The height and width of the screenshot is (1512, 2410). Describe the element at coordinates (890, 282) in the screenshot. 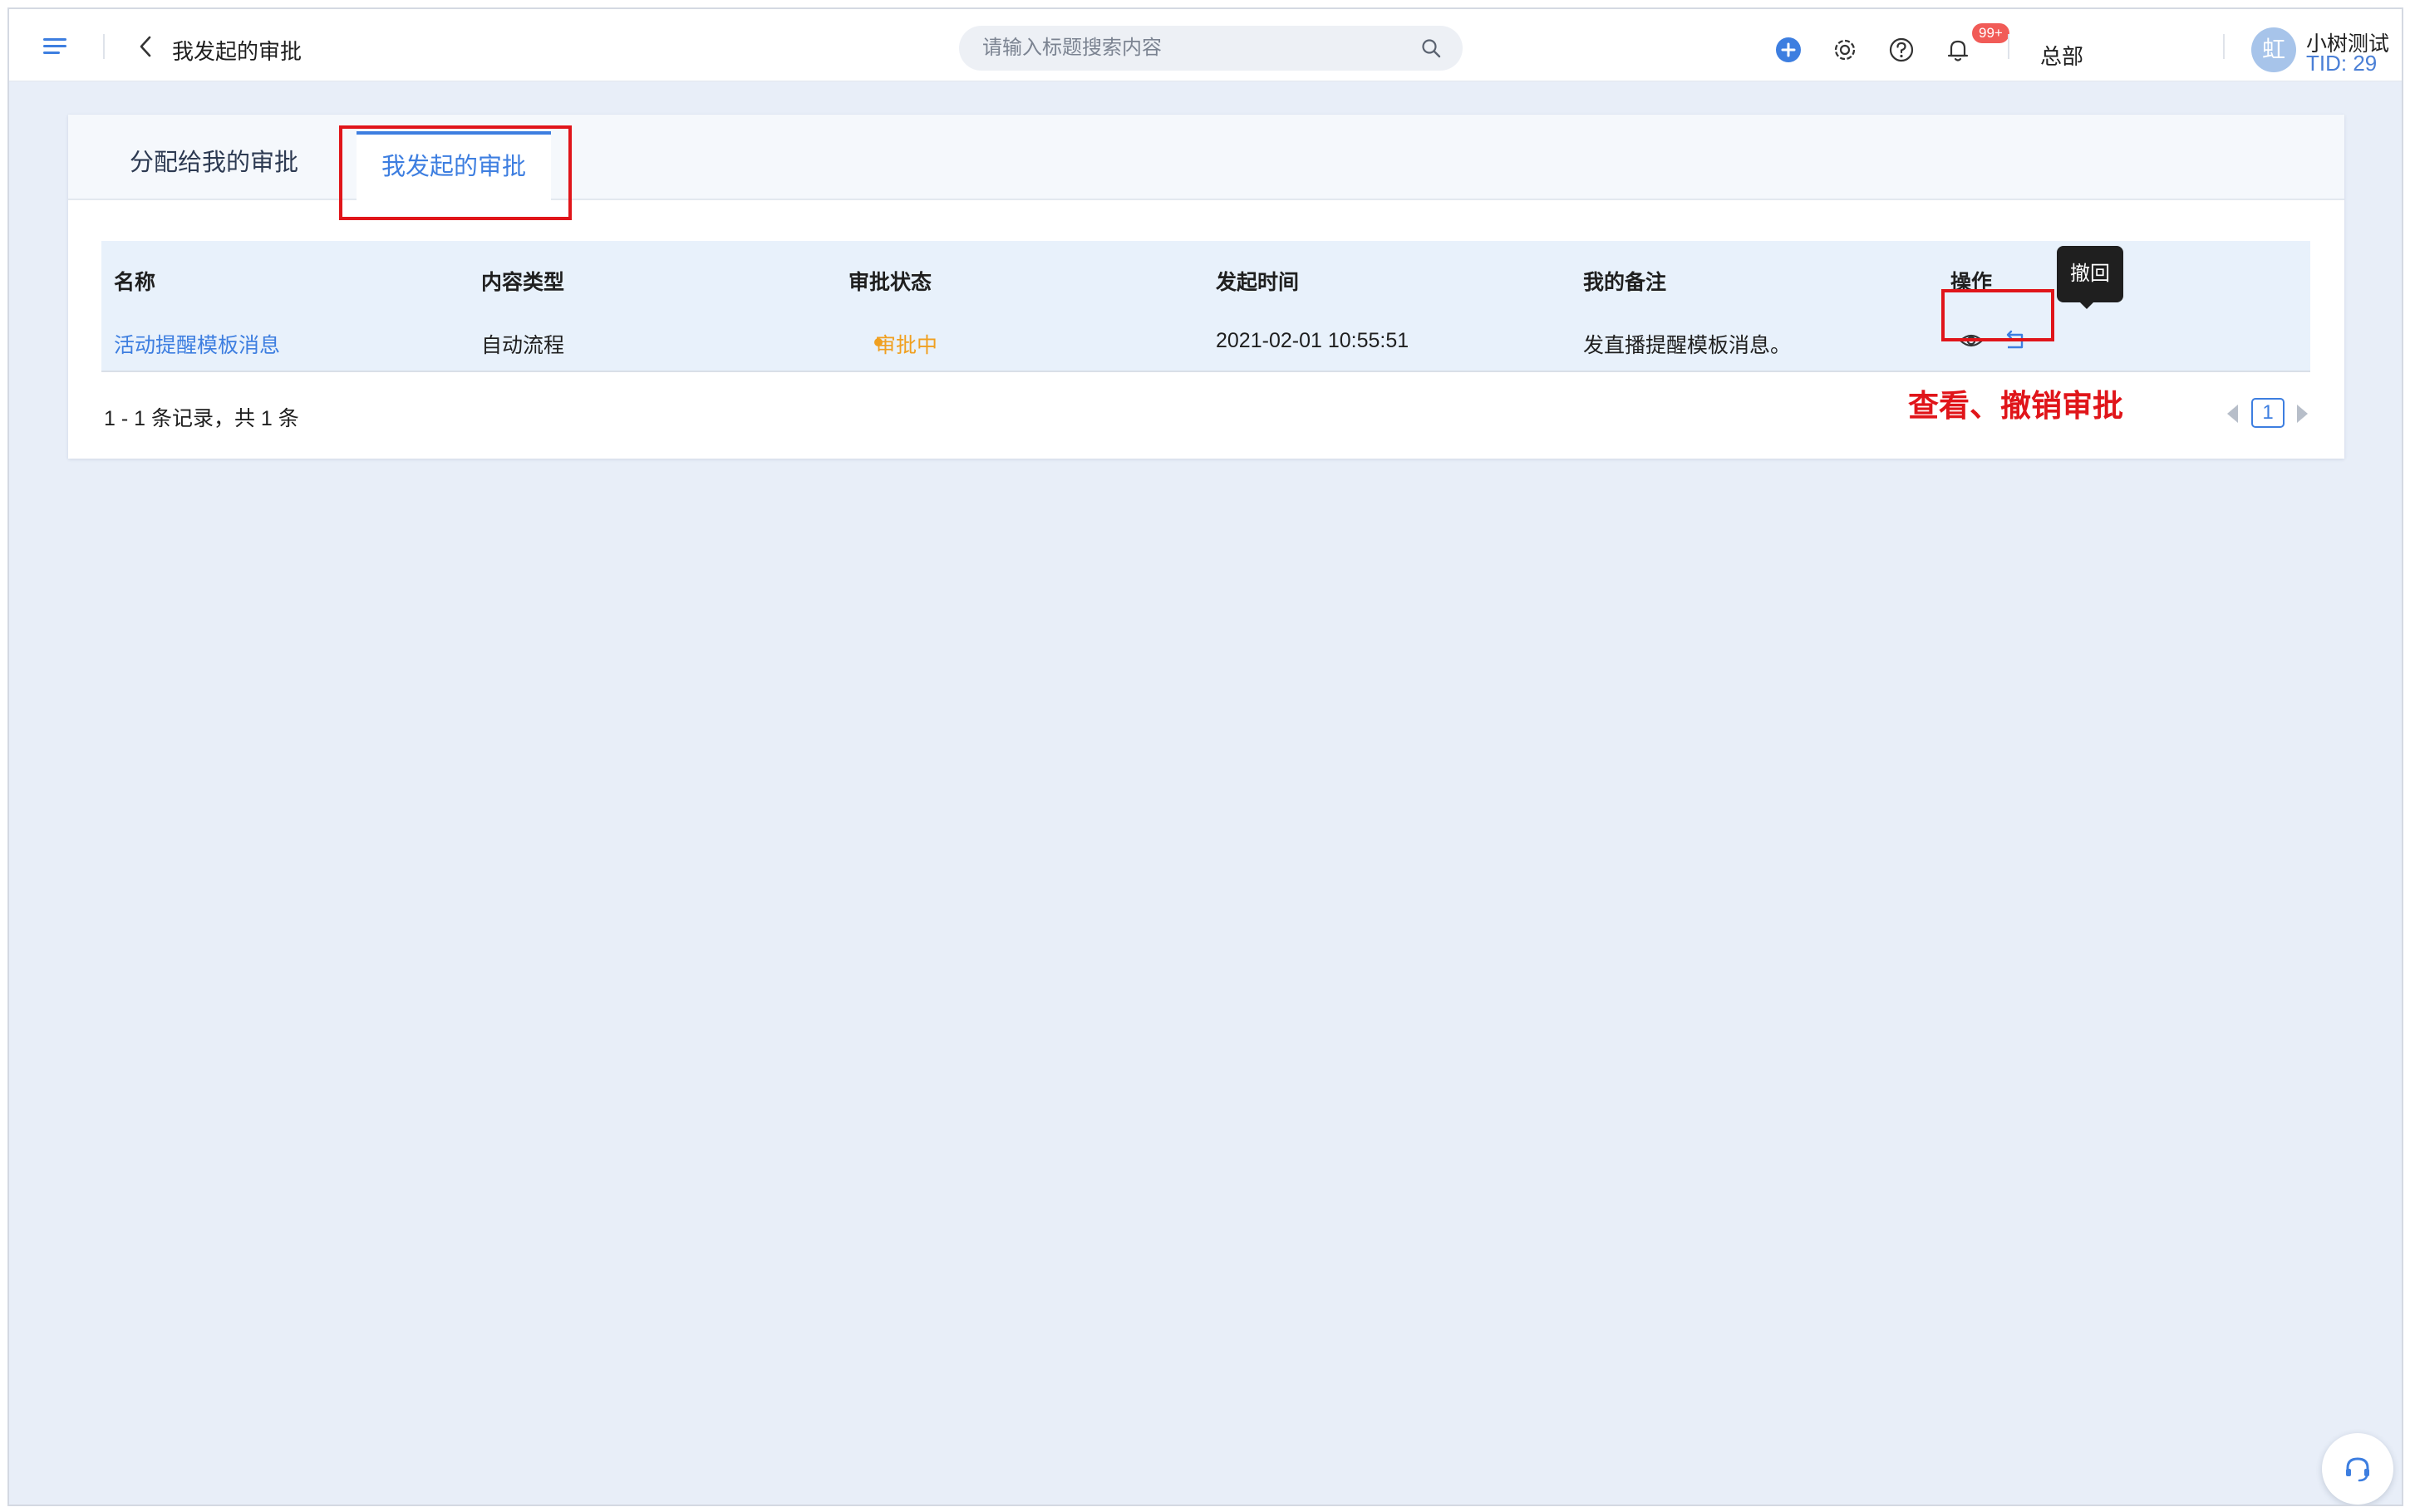

I see `col-header-status: 审批状态` at that location.